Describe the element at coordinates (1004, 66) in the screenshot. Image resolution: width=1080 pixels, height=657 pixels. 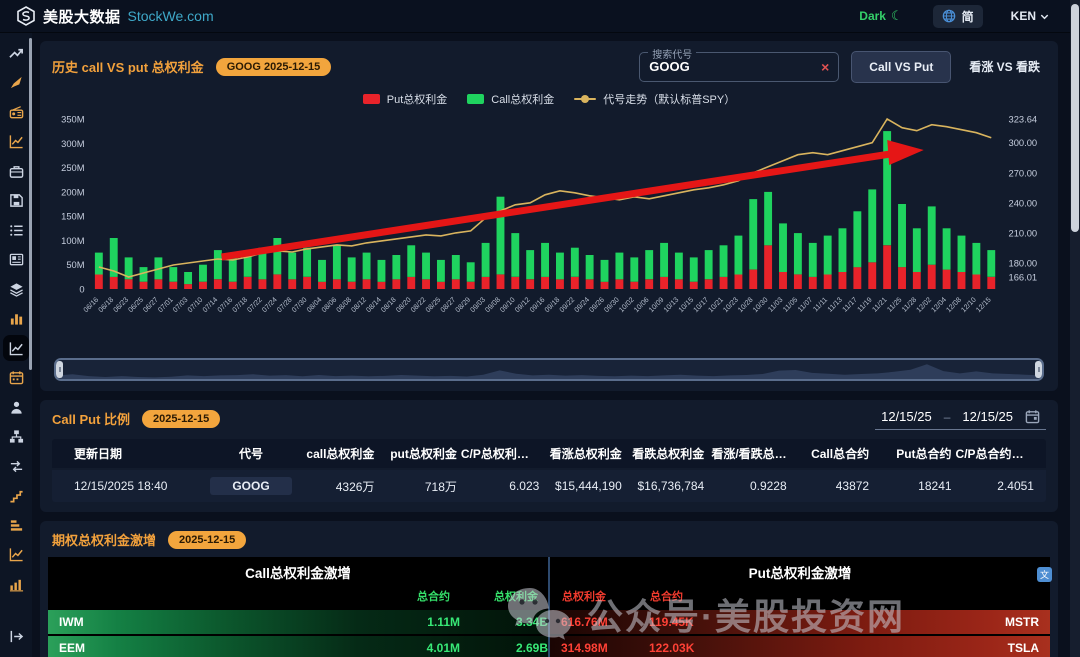
I see `rise-vs-fall-button: 看涨 VS 看跌` at that location.